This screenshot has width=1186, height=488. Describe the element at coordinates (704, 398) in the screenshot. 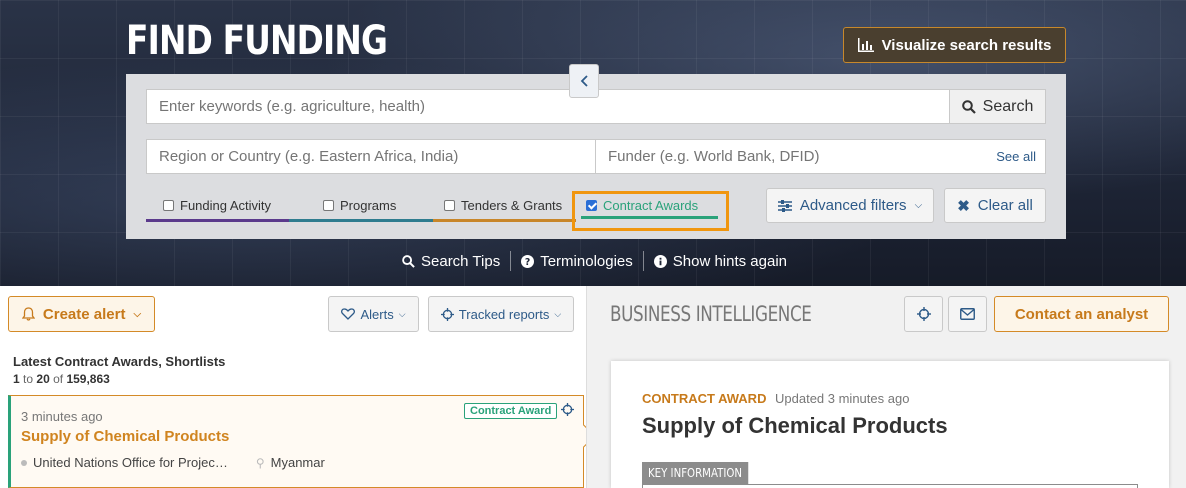

I see `detail-type: CONTRACT AWARD` at that location.